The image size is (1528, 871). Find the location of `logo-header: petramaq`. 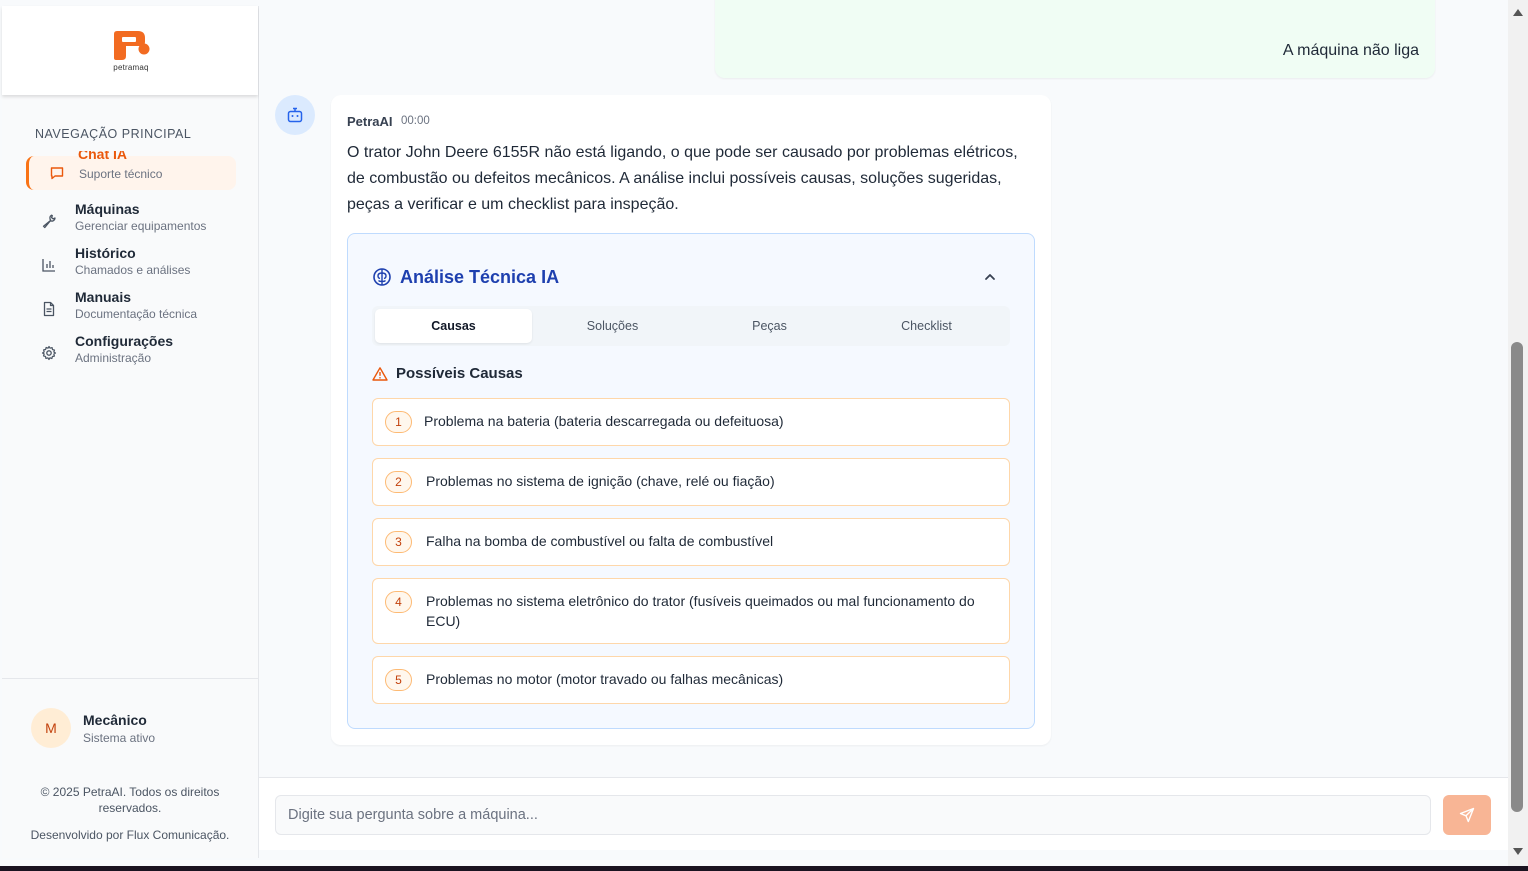

logo-header: petramaq is located at coordinates (130, 50).